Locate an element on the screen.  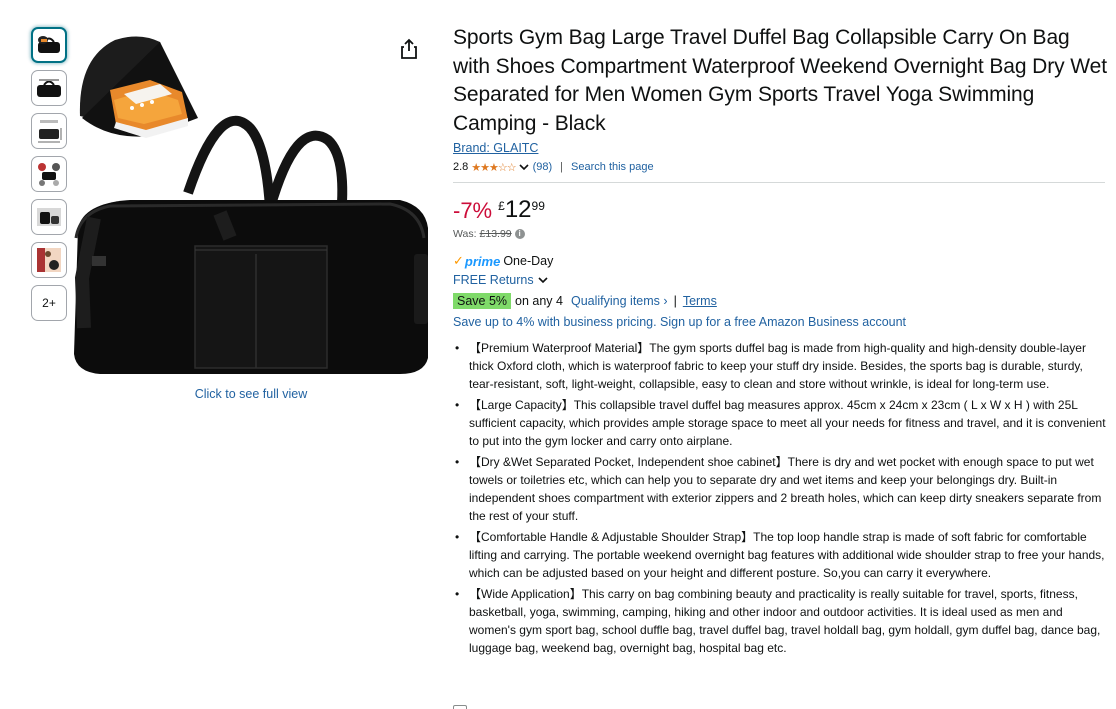
terms-link: Terms is located at coordinates (700, 301).